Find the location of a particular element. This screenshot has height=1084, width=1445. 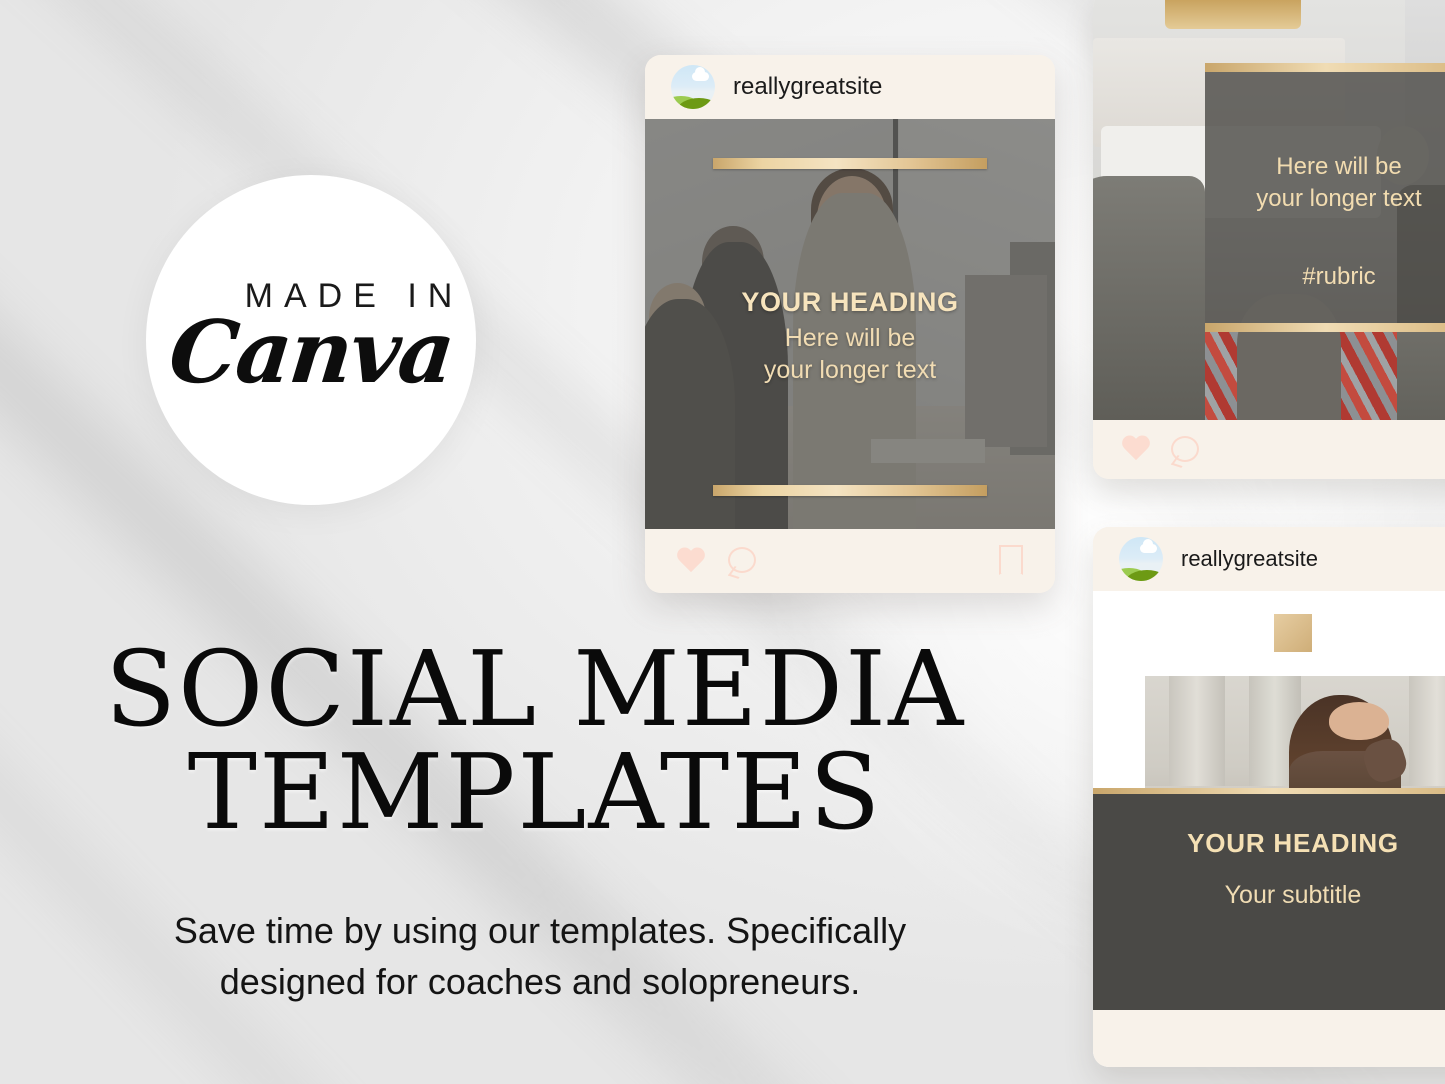

bottom-right-subtitle: Your subtitle is located at coordinates (1293, 895).